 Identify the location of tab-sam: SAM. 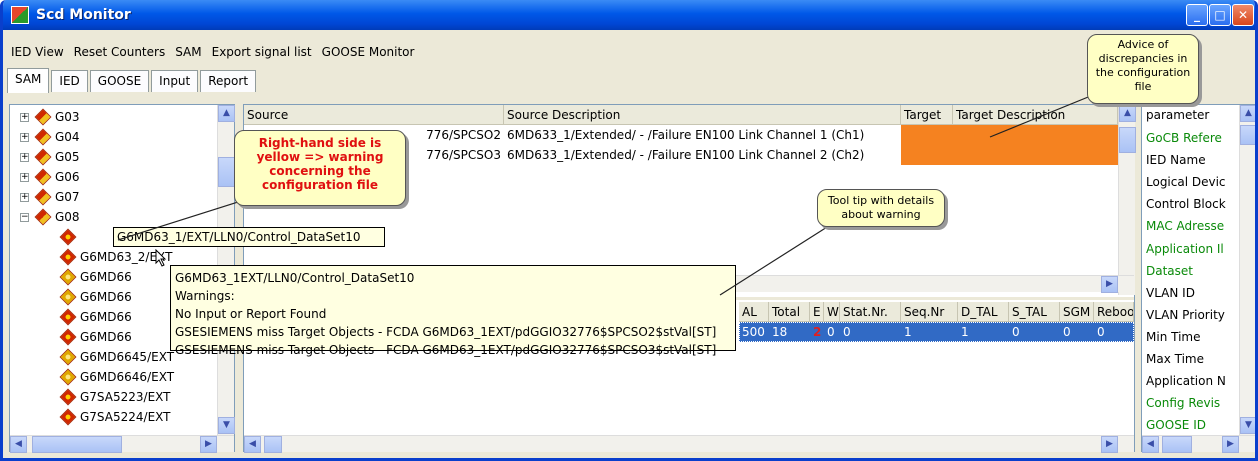
(28, 80).